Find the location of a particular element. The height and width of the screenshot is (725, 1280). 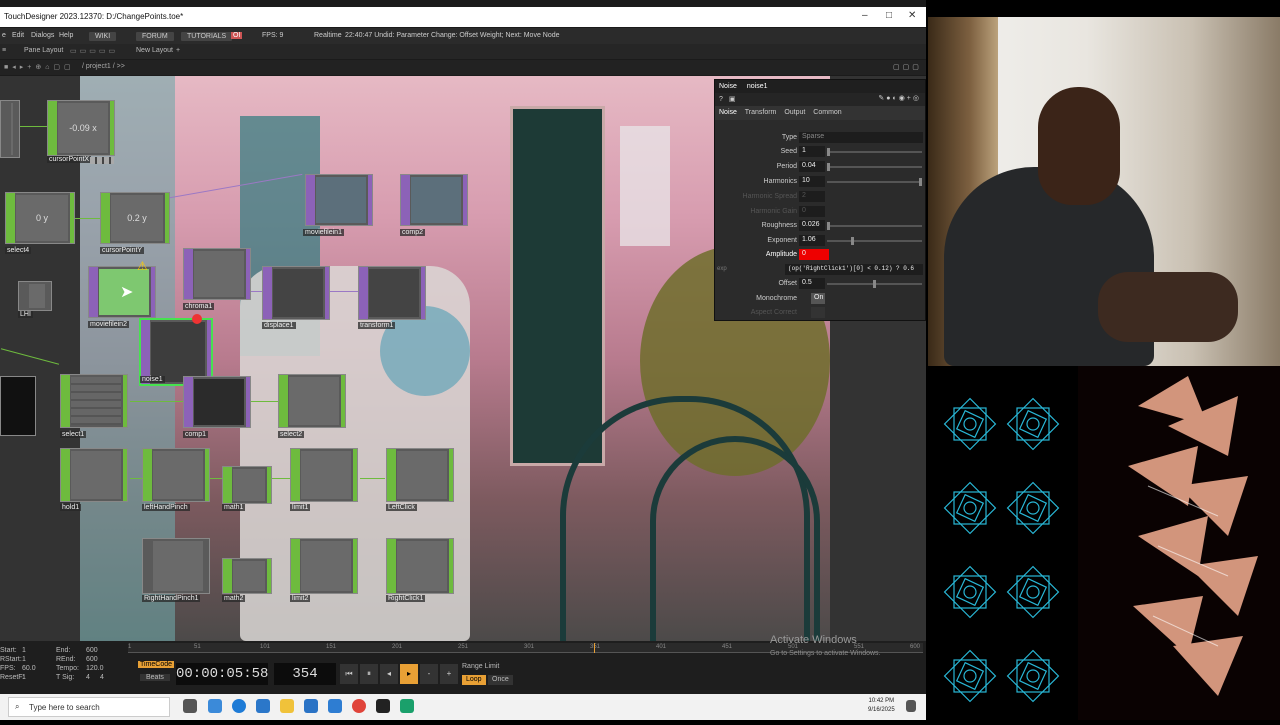

frame-display: 354 is located at coordinates (305, 674).